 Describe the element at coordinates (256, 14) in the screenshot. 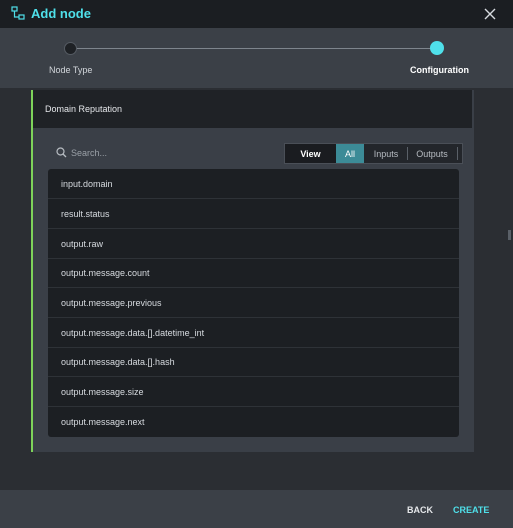

I see `dialog-header: Add node` at that location.